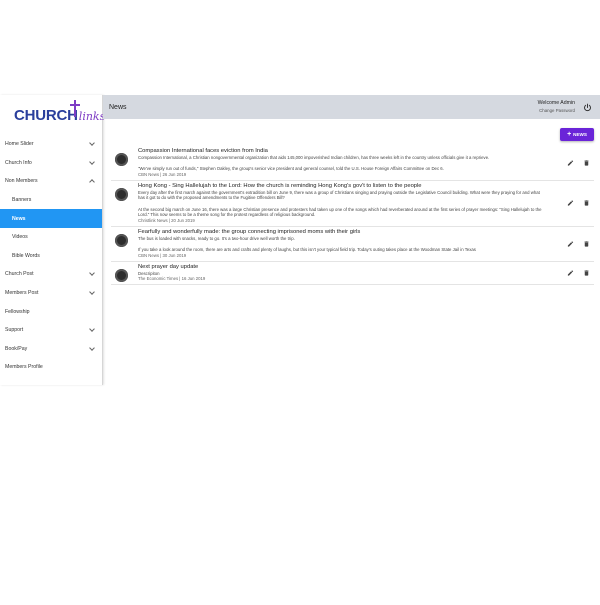  I want to click on add-news-button: + NEWS, so click(577, 134).